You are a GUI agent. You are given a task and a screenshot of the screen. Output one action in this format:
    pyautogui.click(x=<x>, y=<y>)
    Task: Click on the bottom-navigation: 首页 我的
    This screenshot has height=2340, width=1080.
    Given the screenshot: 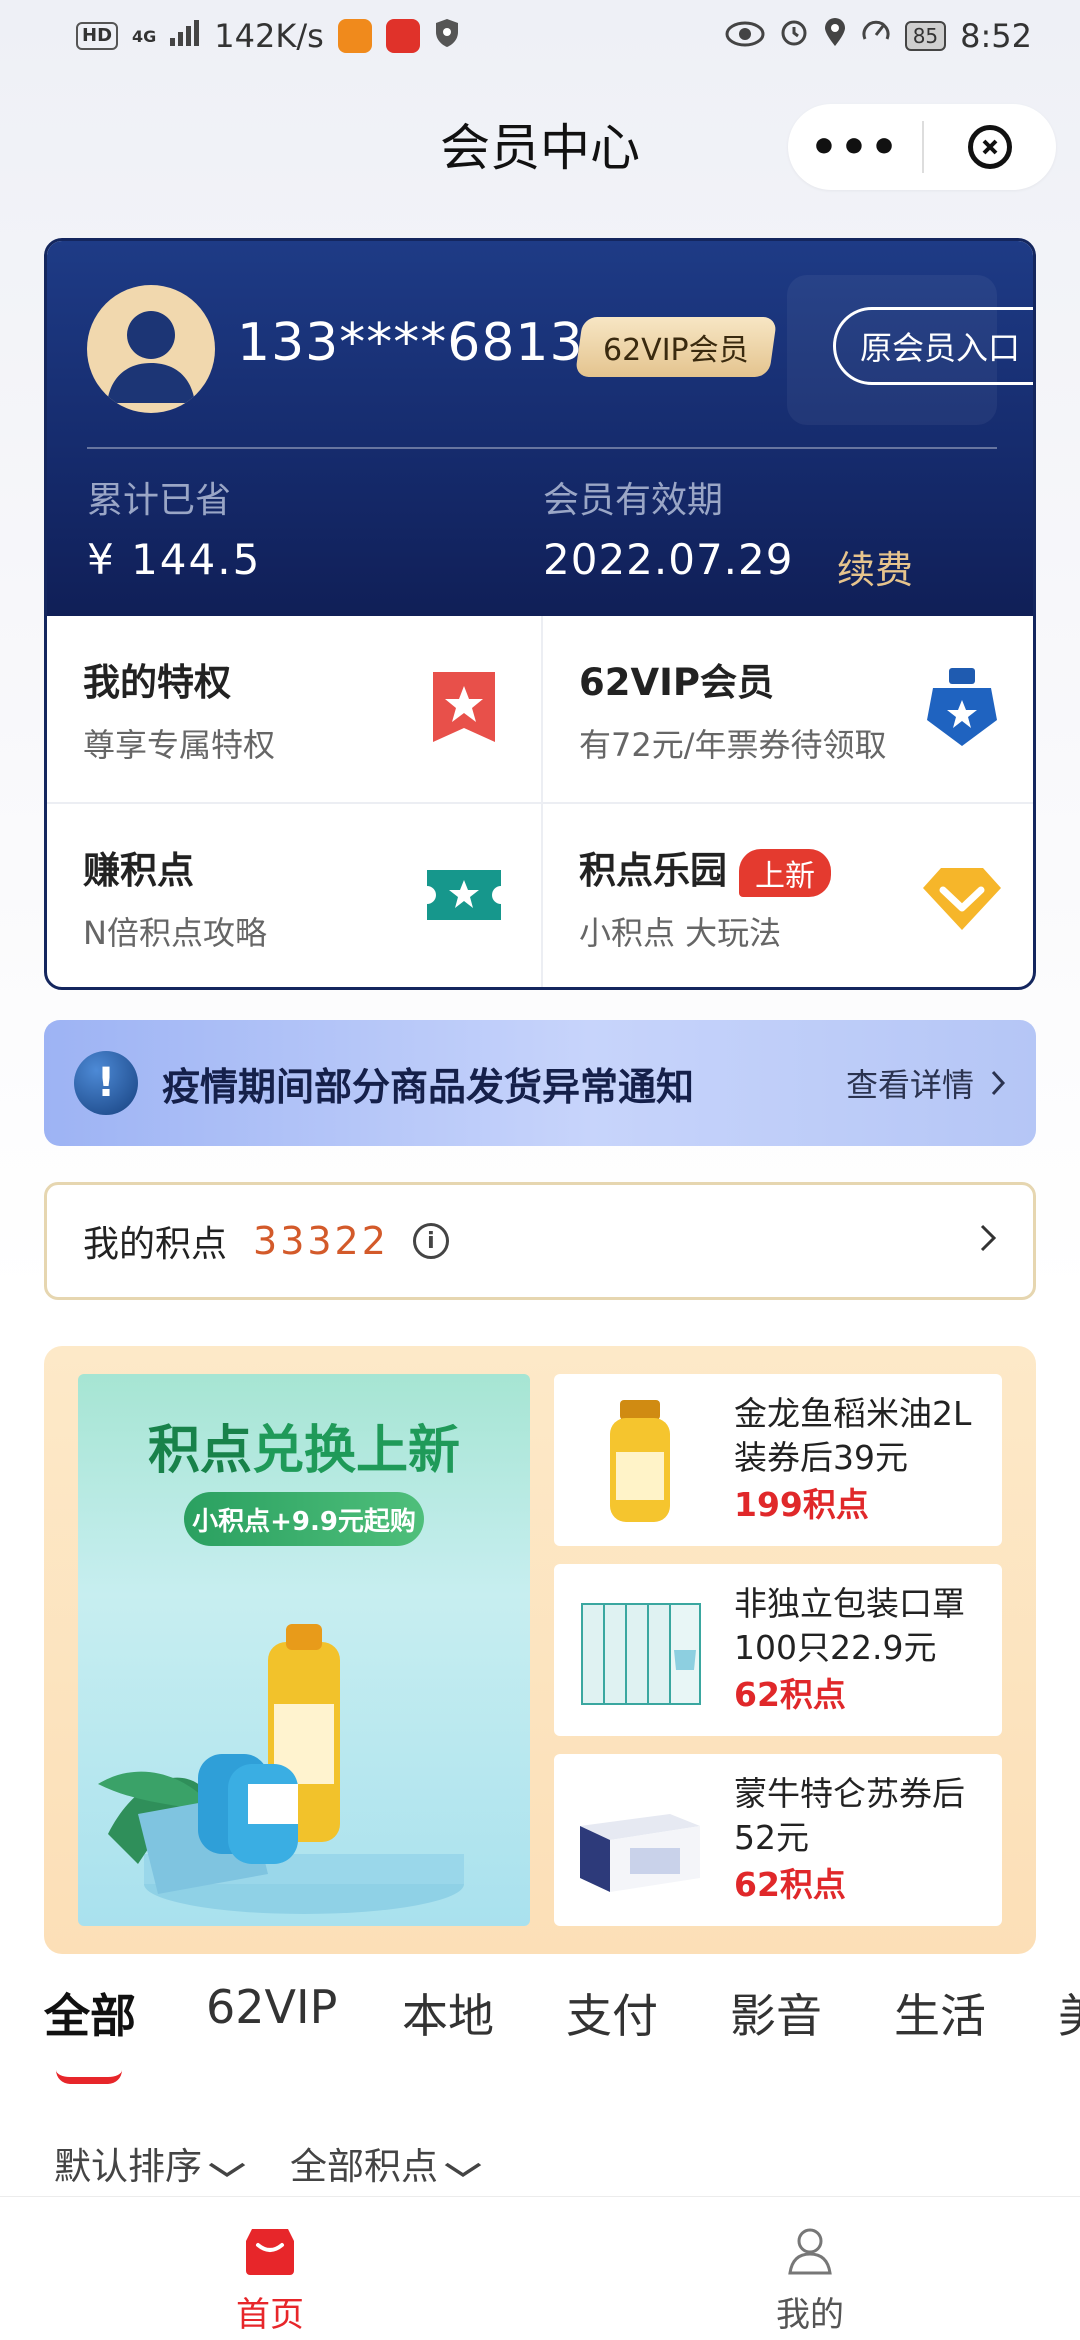 What is the action you would take?
    pyautogui.click(x=540, y=2268)
    